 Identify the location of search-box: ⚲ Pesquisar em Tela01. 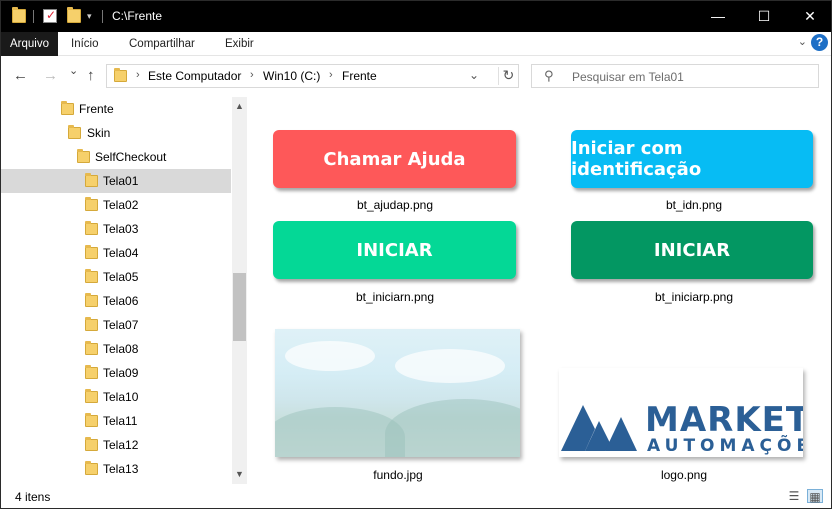
(675, 76).